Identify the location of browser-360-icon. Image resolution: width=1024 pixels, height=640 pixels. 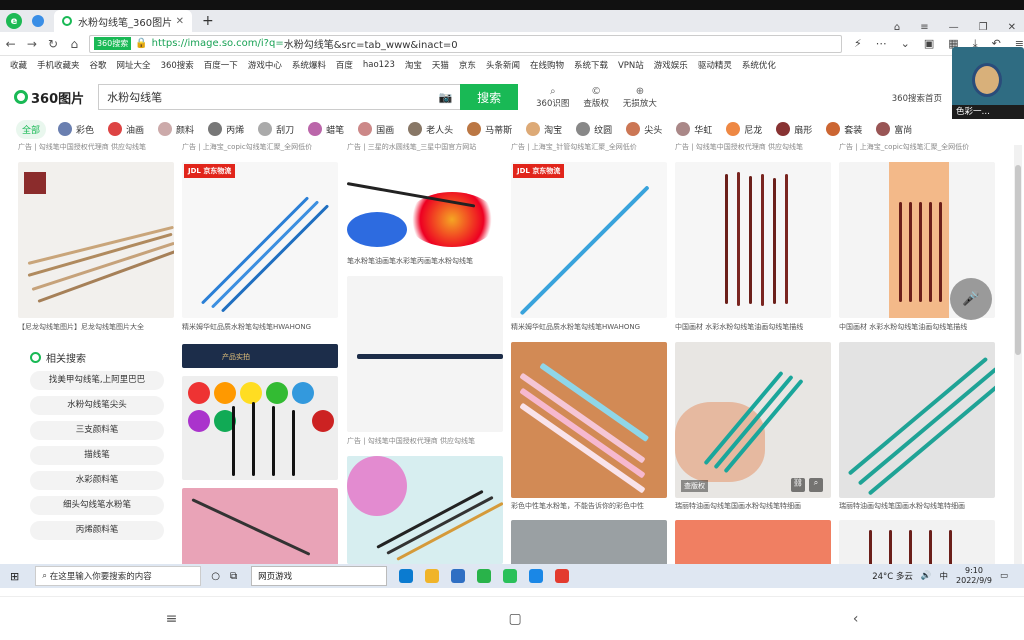
(484, 576).